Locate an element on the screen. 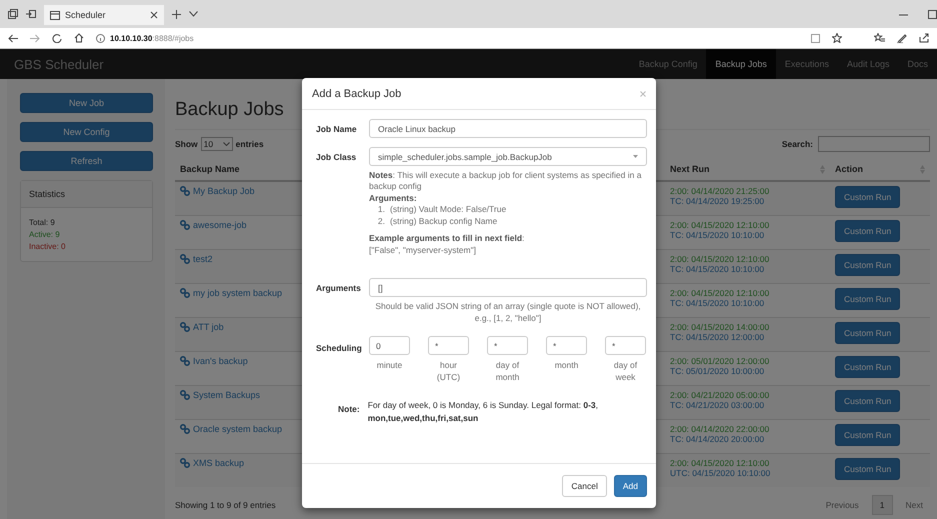 The width and height of the screenshot is (937, 519). example-heading: Example arguments to fill in next field: is located at coordinates (447, 239).